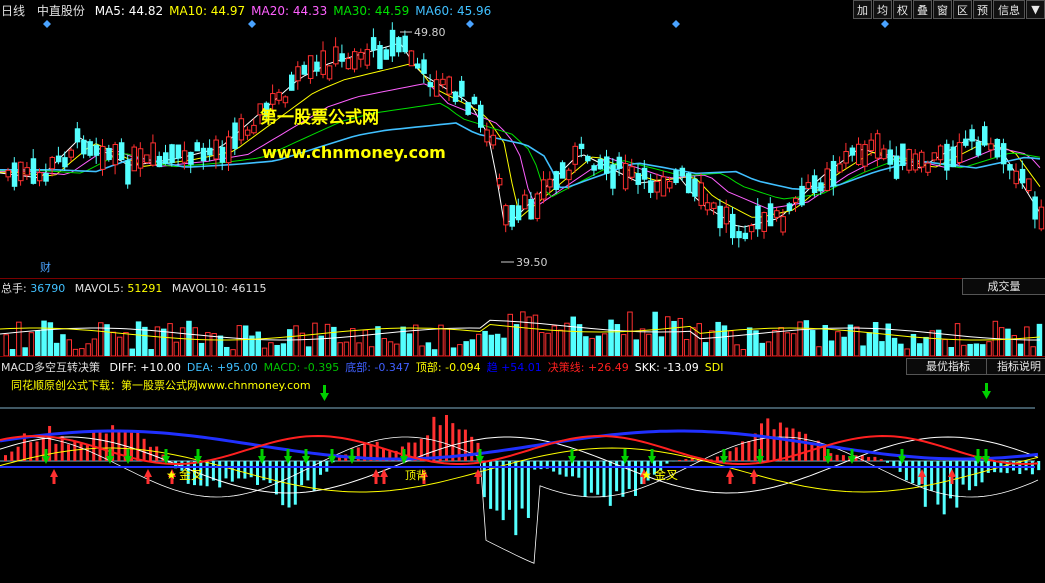  What do you see at coordinates (13, 11) in the screenshot?
I see `period-label: 日线` at bounding box center [13, 11].